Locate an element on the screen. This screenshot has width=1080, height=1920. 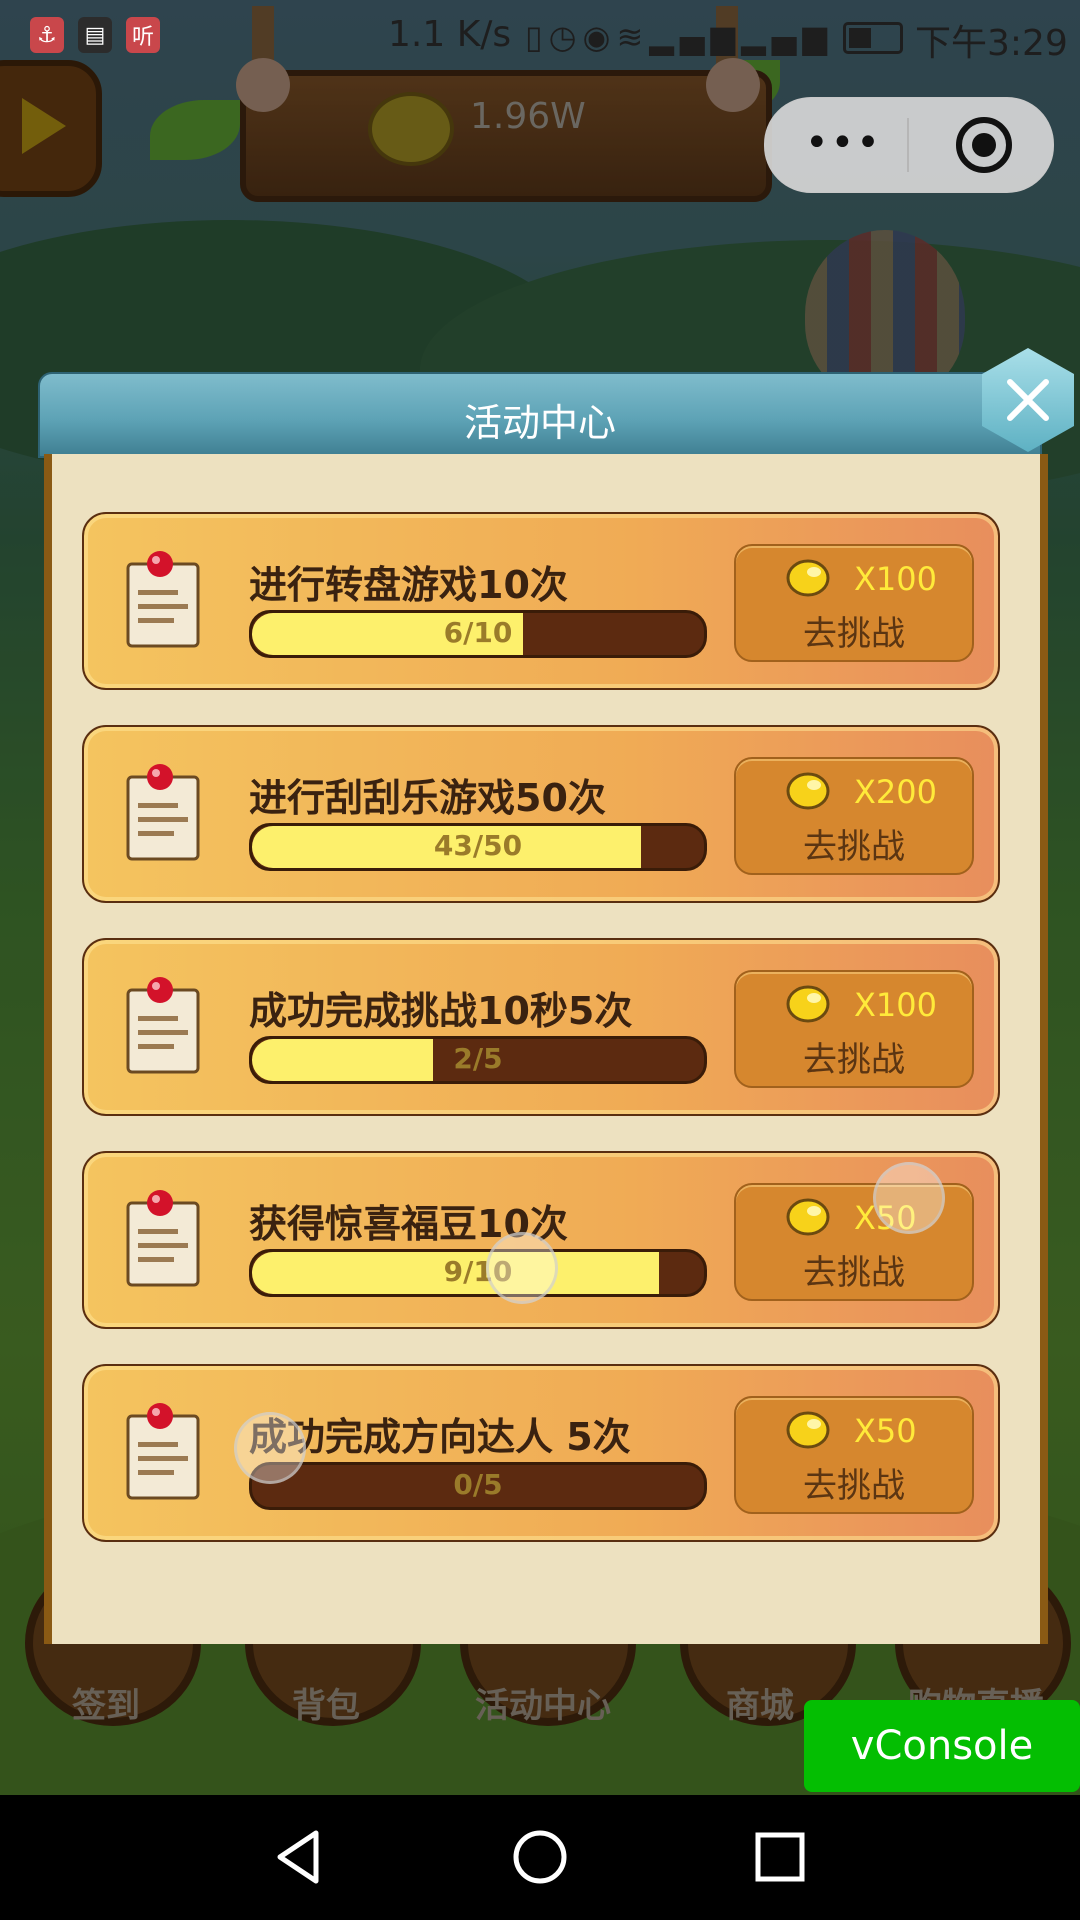
eye-icon: ◉ is located at coordinates (599, 37).